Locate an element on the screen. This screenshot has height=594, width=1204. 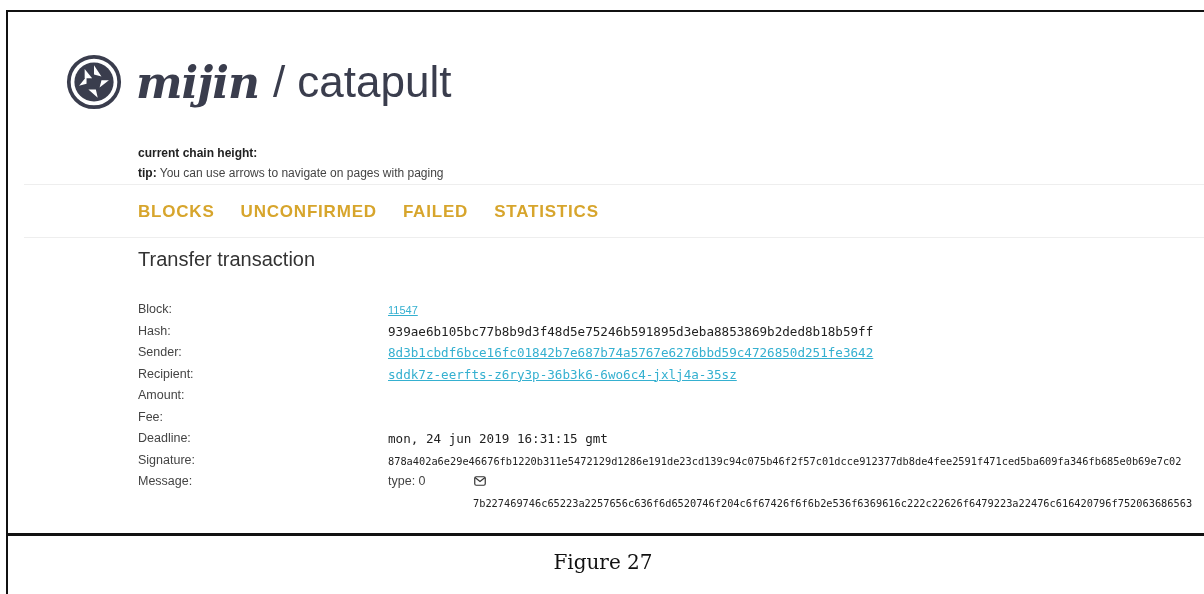
product-title: / catapult is located at coordinates (362, 82).